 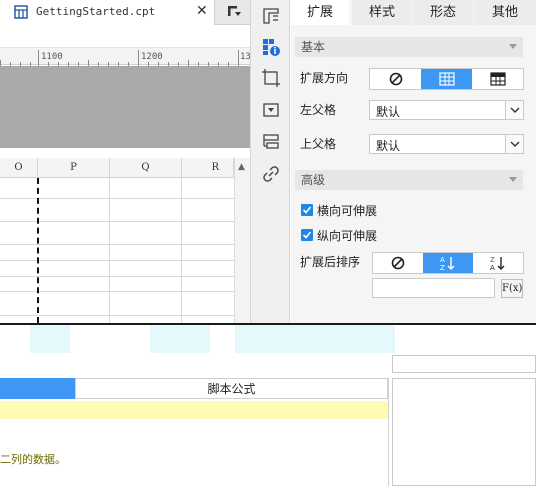 I want to click on sort-formula-input, so click(x=433, y=288).